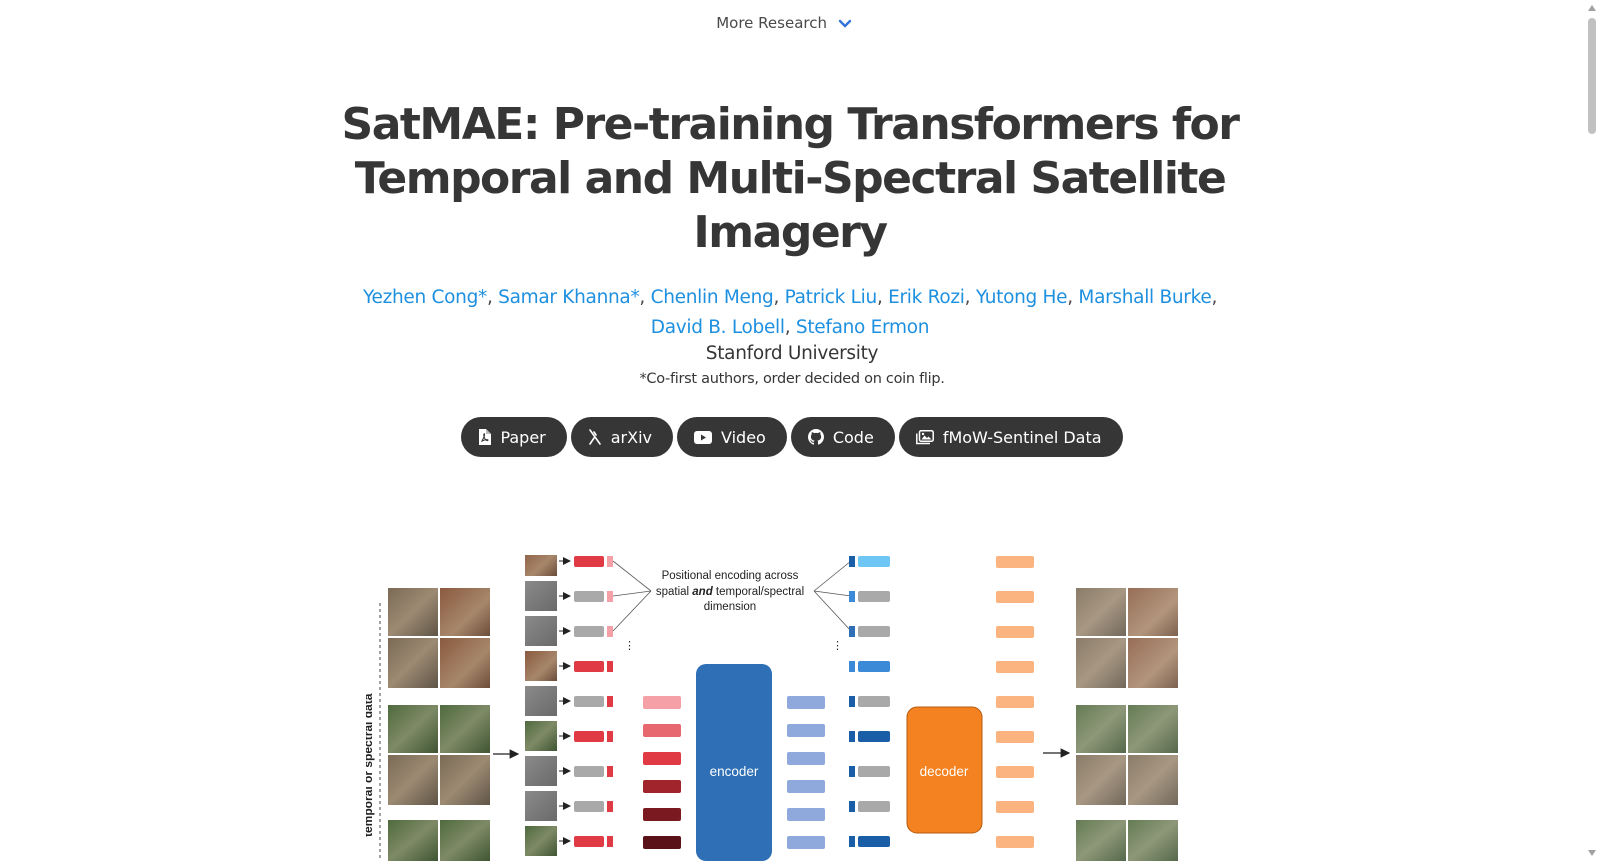 This screenshot has height=861, width=1600. I want to click on reconstructed-image-grid, so click(1127, 724).